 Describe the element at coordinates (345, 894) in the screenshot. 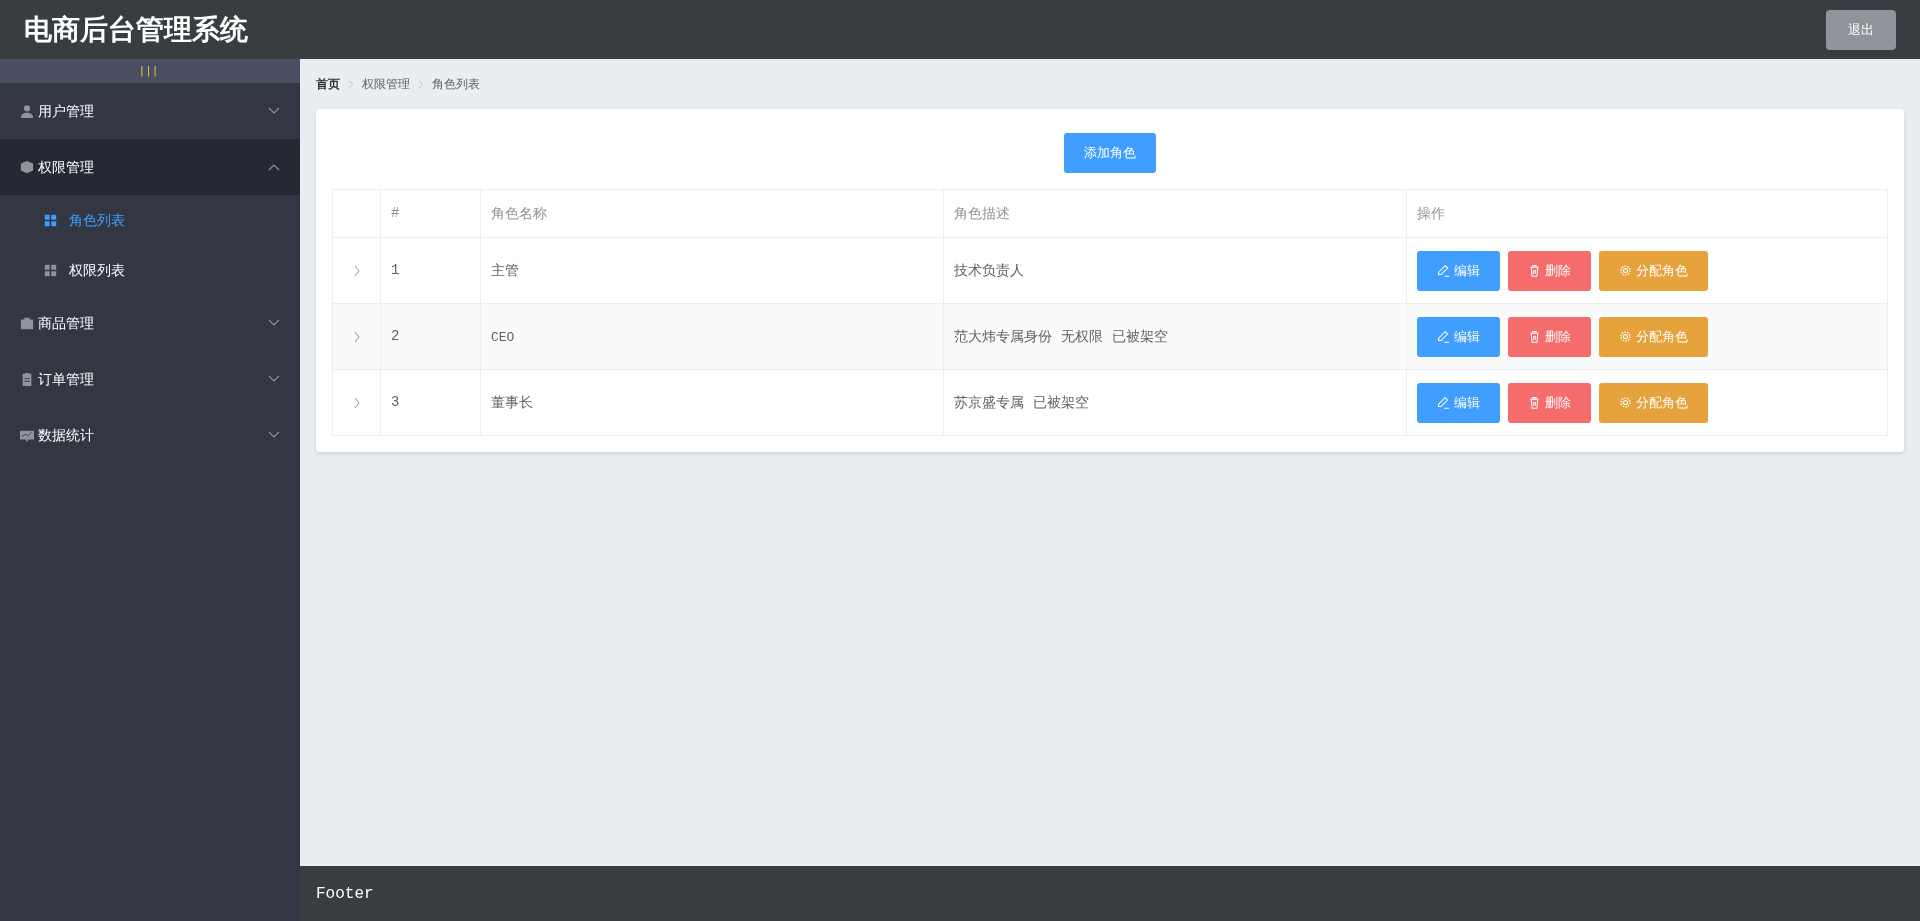

I see `footer-text: Footer` at that location.